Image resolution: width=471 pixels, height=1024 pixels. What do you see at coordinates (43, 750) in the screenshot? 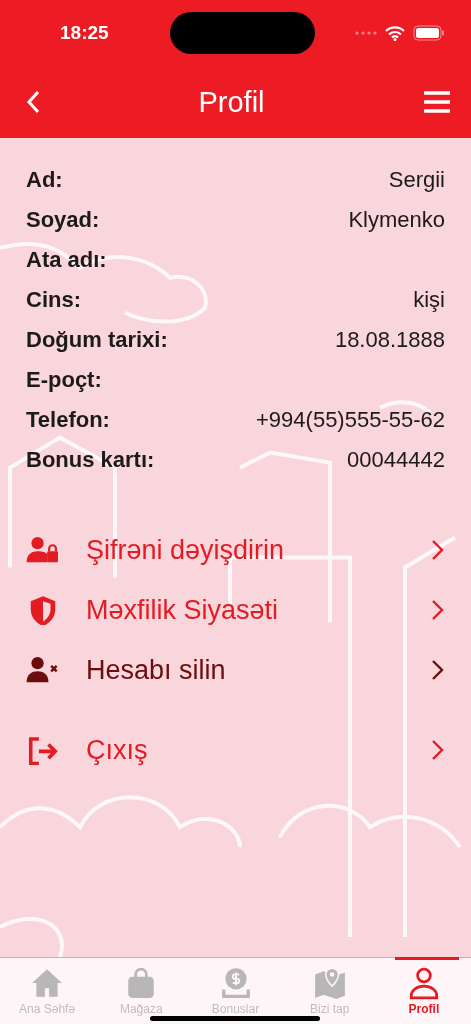
I see `logout-icon` at bounding box center [43, 750].